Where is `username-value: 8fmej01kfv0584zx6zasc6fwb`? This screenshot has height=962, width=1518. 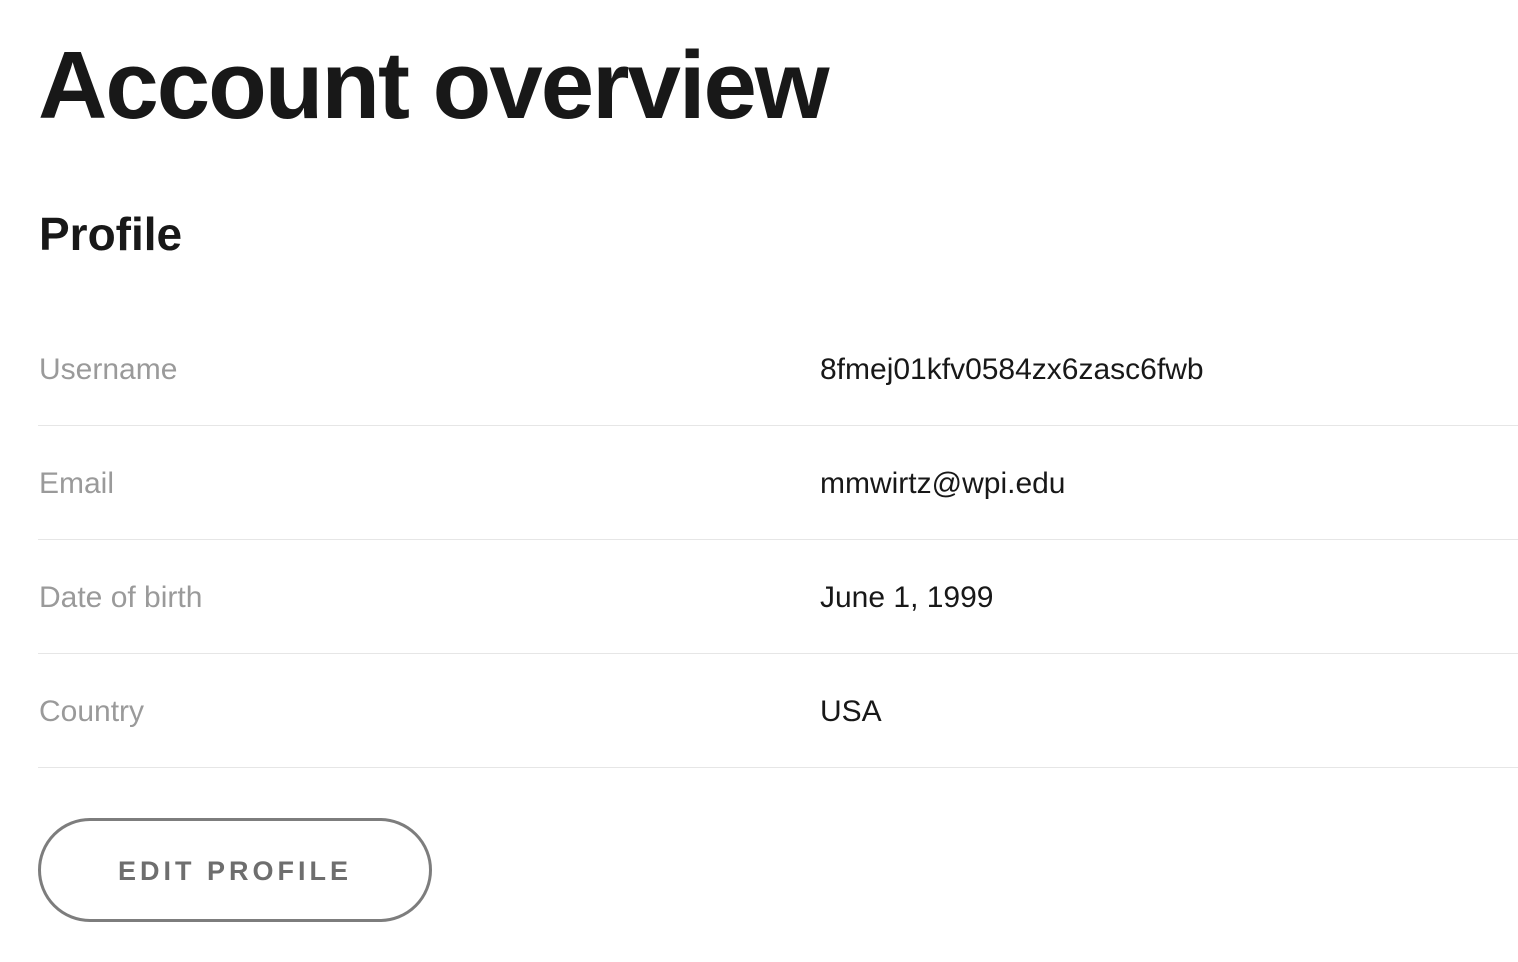
username-value: 8fmej01kfv0584zx6zasc6fwb is located at coordinates (1012, 369).